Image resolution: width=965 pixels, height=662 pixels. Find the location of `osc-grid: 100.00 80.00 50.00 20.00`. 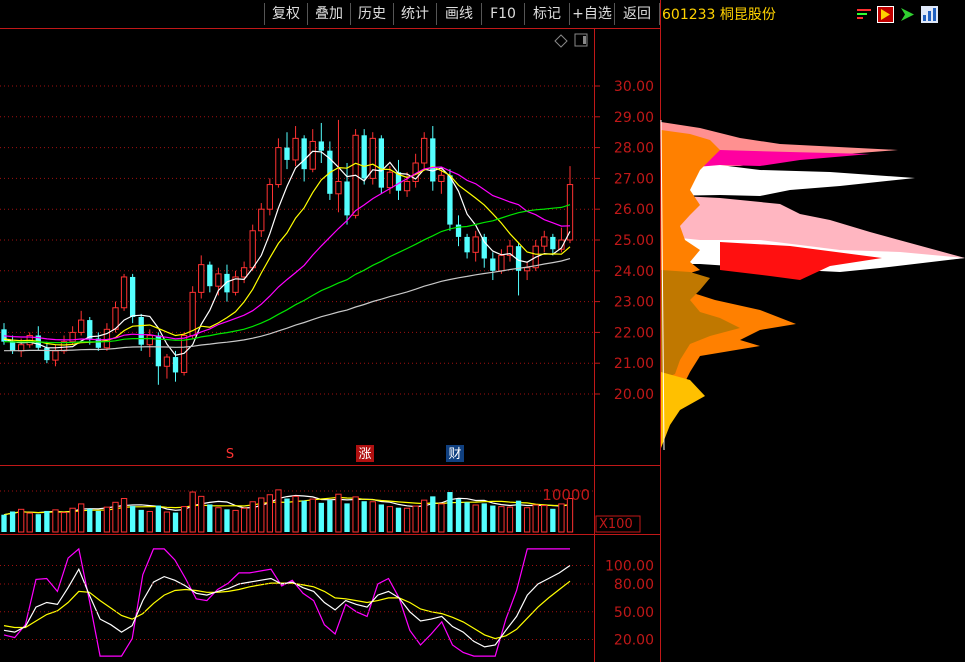

osc-grid: 100.00 80.00 50.00 20.00 is located at coordinates (327, 604).